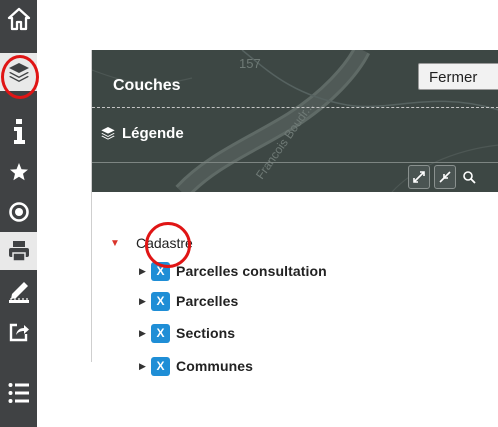 The image size is (498, 427). I want to click on share-icon, so click(19, 332).